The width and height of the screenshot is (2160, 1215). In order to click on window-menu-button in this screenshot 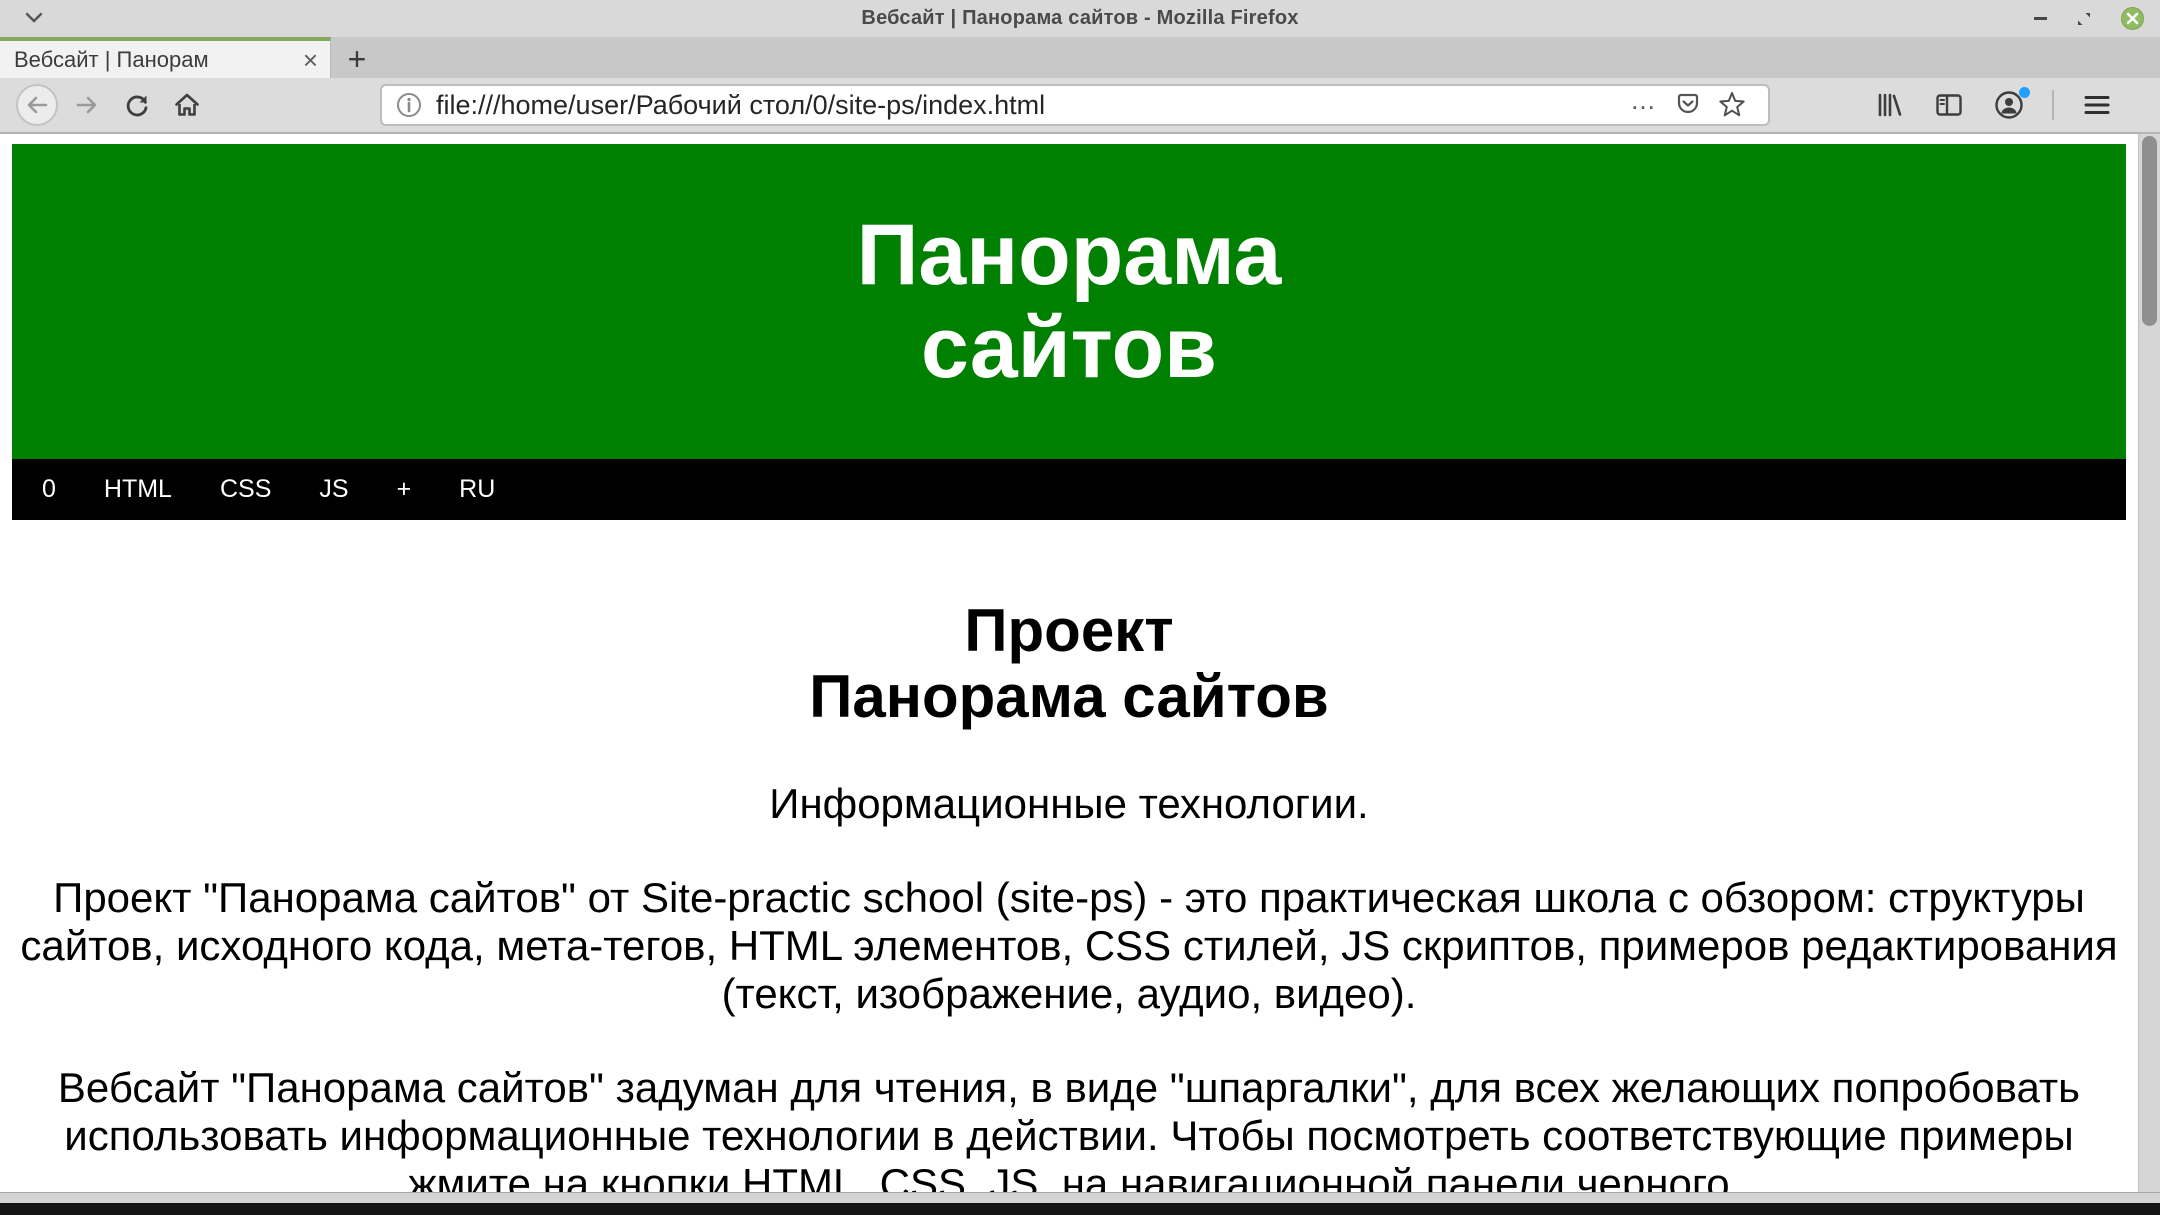, I will do `click(34, 18)`.